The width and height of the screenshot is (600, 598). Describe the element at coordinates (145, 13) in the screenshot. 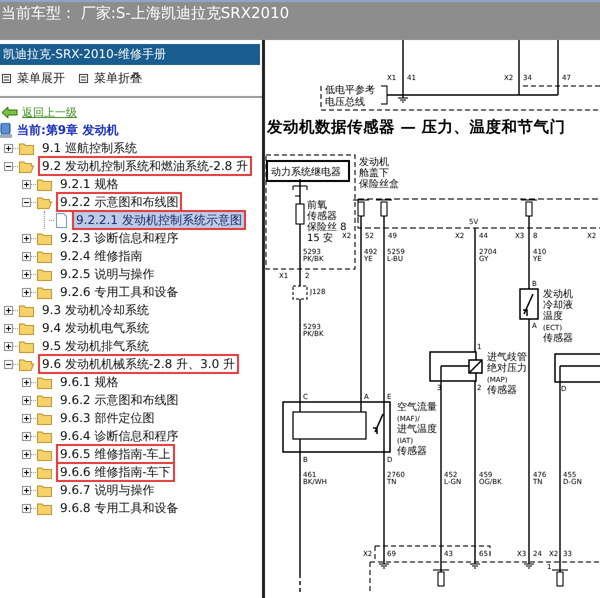

I see `window-title: 当前车型： 厂家:S-上海凯迪拉克SRX2010` at that location.